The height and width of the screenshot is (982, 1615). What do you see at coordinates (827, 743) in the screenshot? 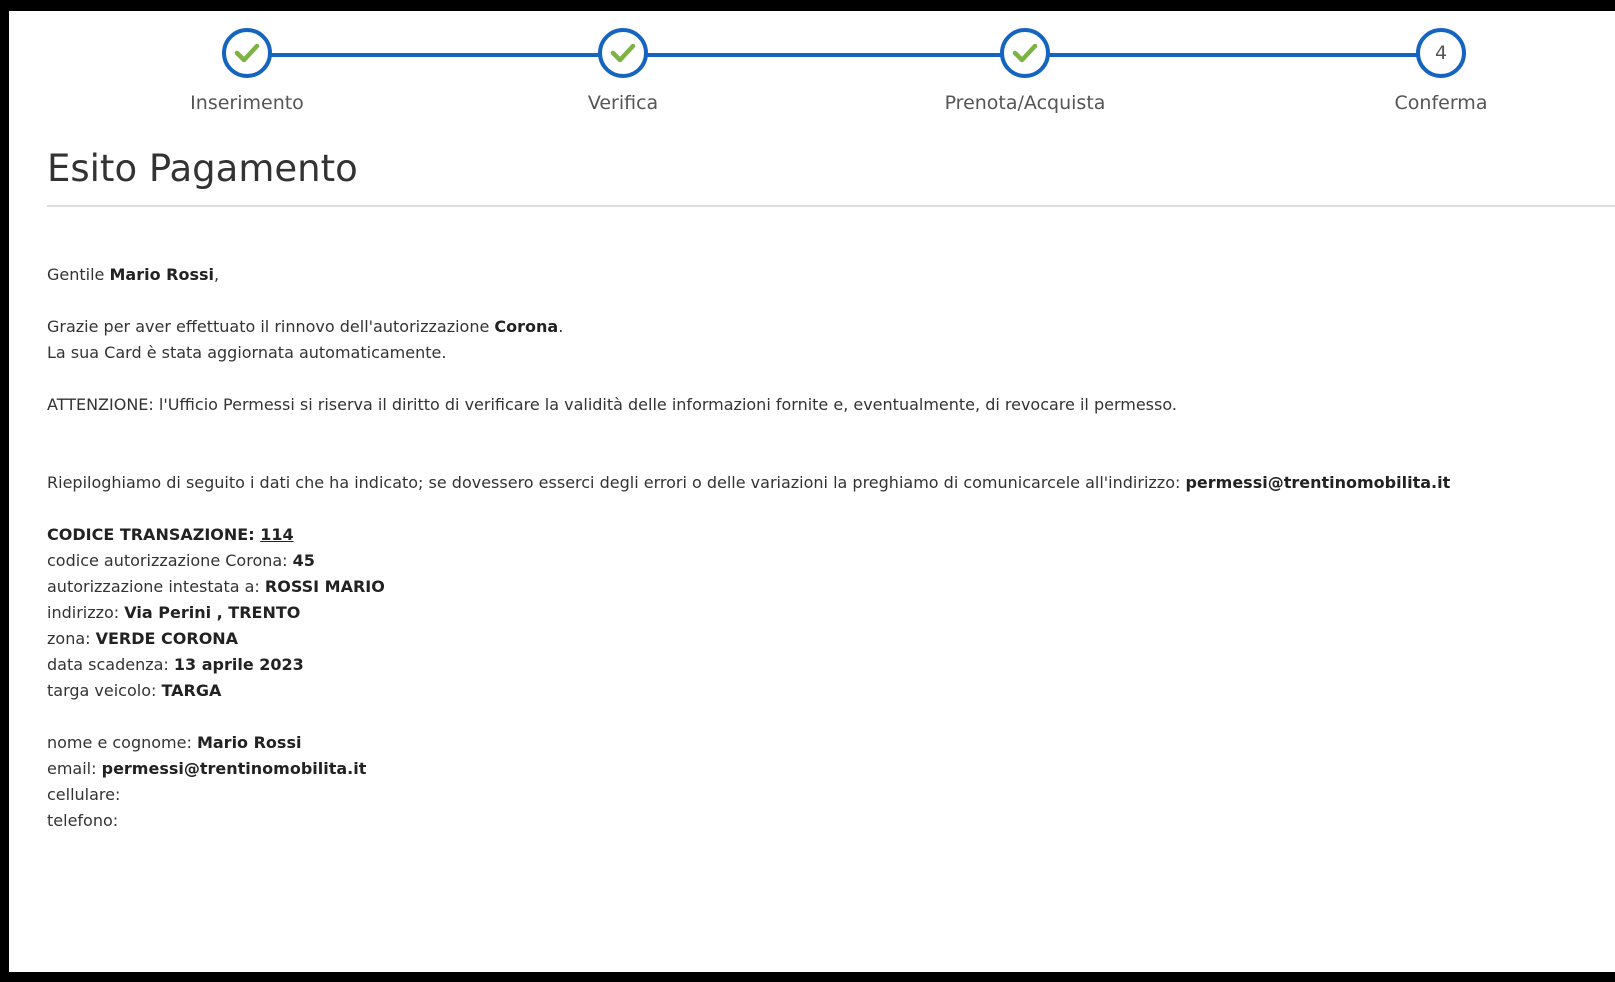
I see `contact-row: nome e cognome: Mario Rossi` at bounding box center [827, 743].